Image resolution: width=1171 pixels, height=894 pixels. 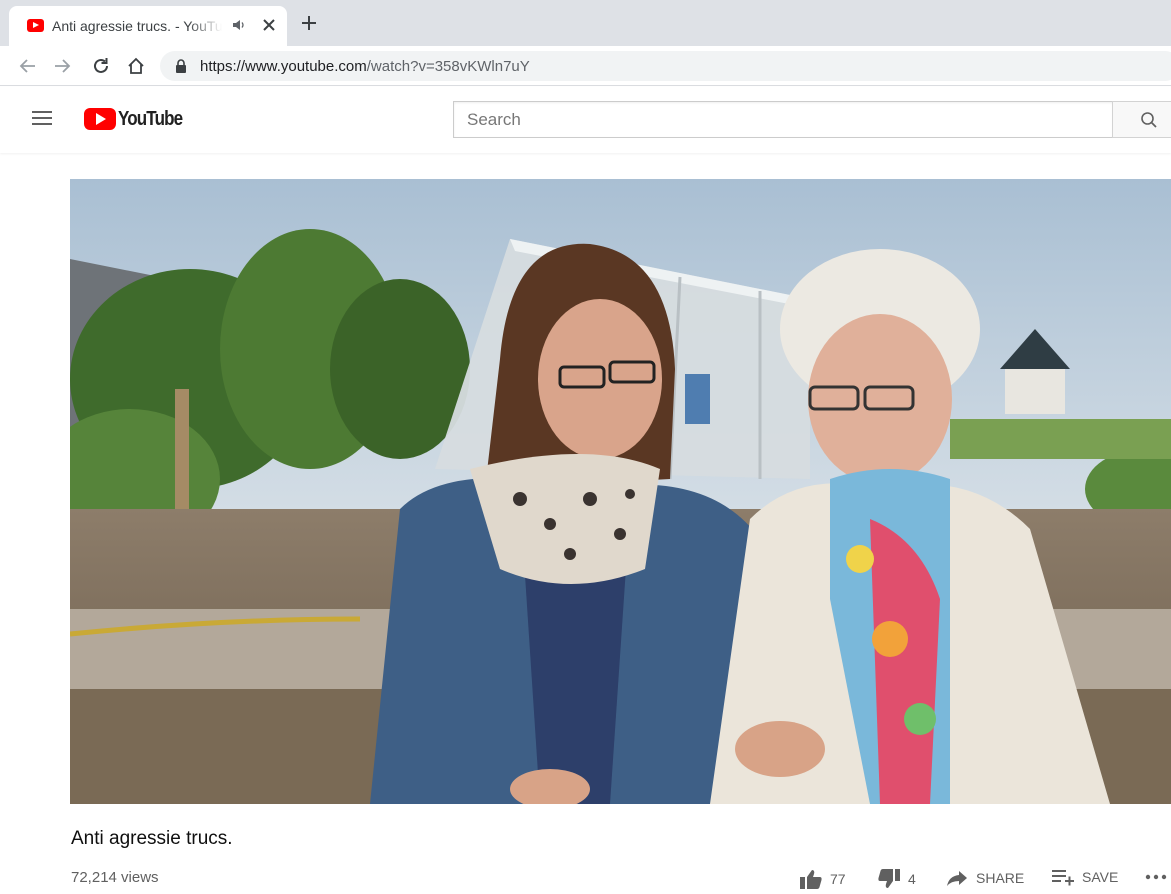 What do you see at coordinates (28, 66) in the screenshot?
I see `back-arrow-icon` at bounding box center [28, 66].